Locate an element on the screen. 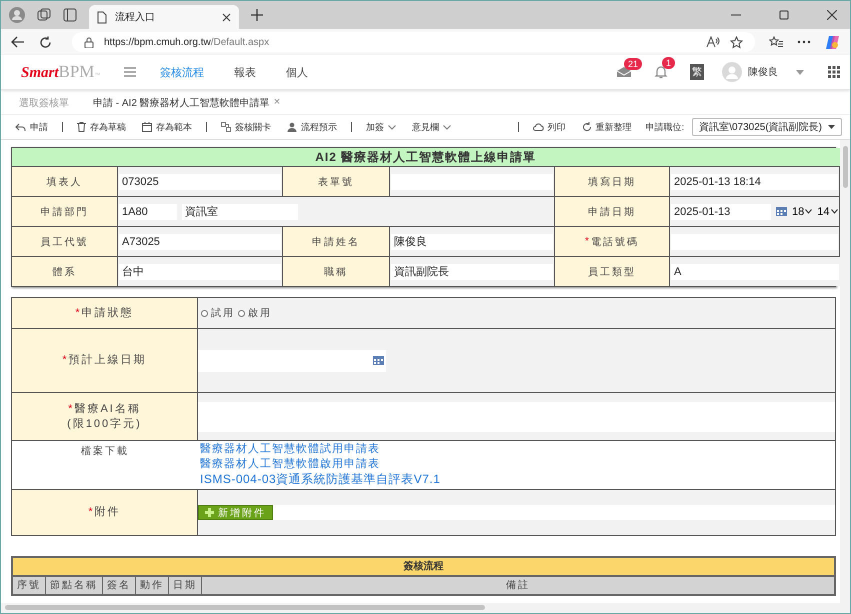 This screenshot has height=614, width=851. address-field: https://bpm.cmuh.org.tw/Default.aspx is located at coordinates (413, 42).